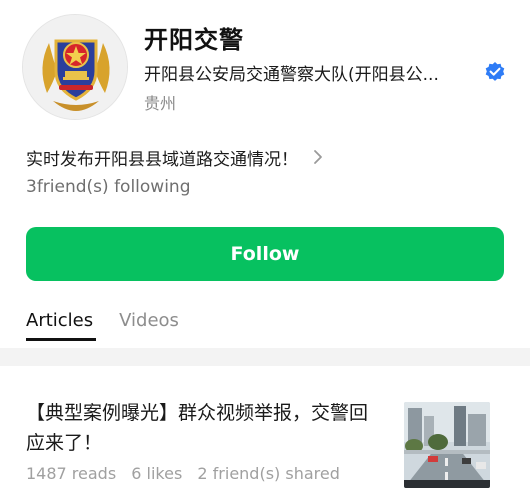 The image size is (530, 504). Describe the element at coordinates (162, 159) in the screenshot. I see `bio-text: 实时发布开阳县县域道路交通情况！` at that location.